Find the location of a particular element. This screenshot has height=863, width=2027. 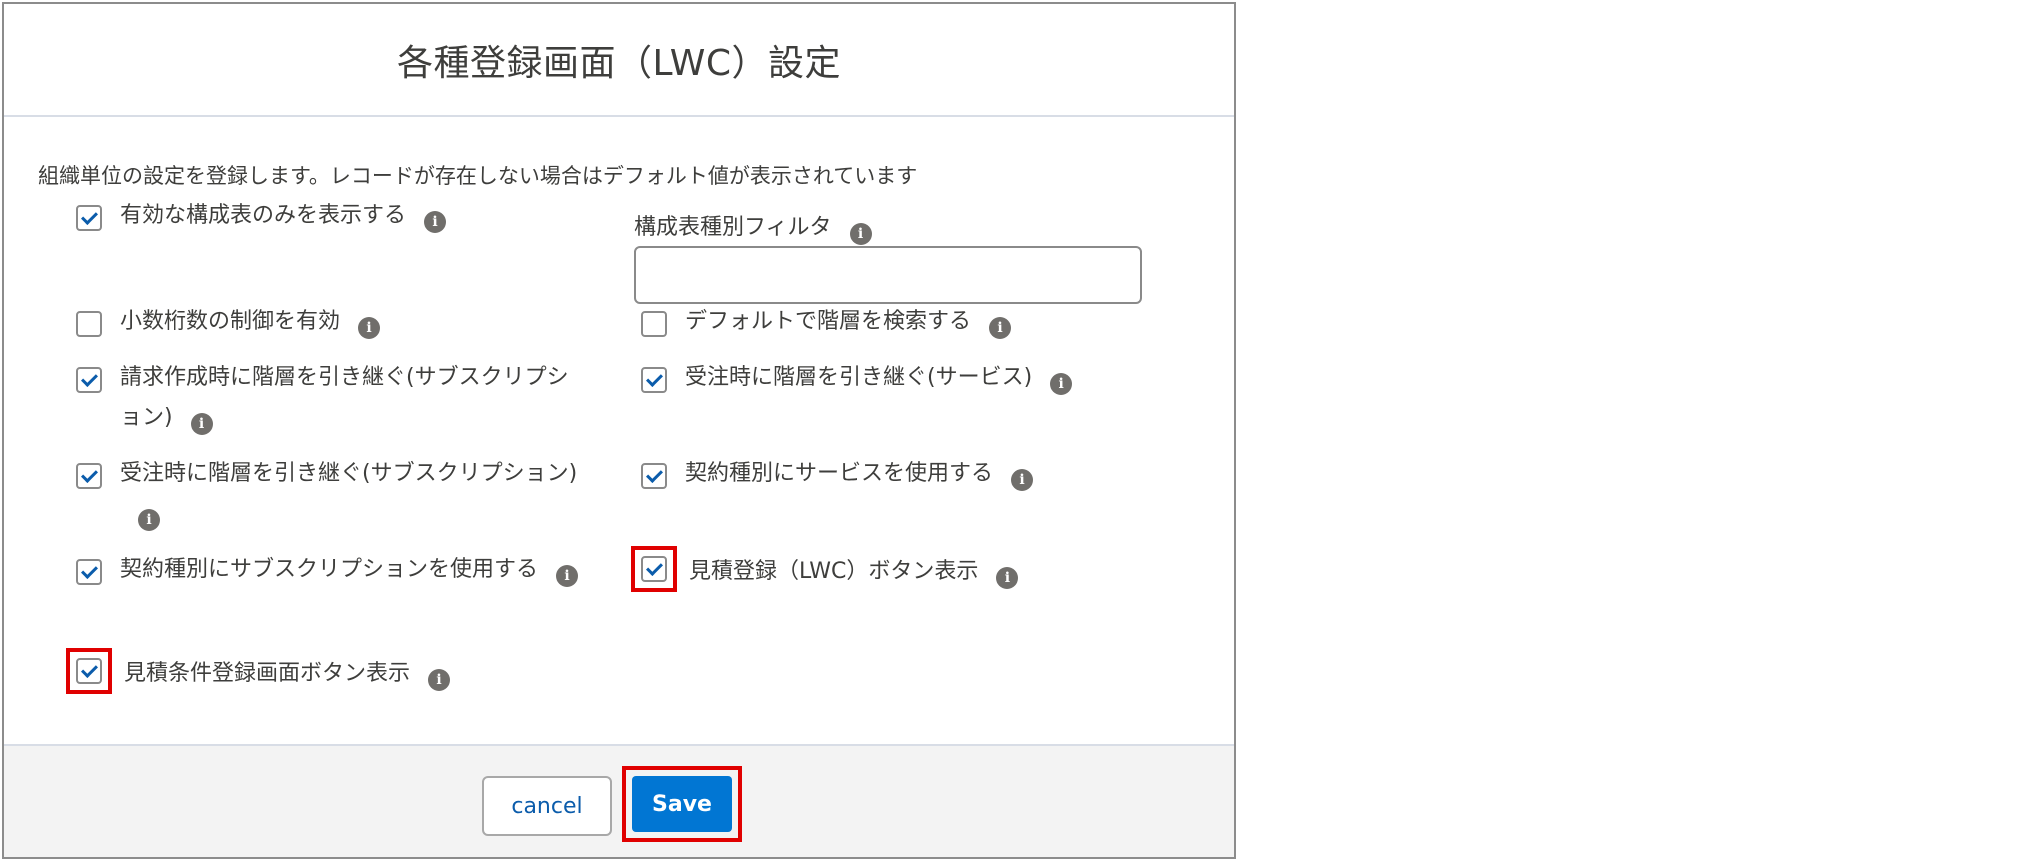

bom-type-filter-input is located at coordinates (888, 275).